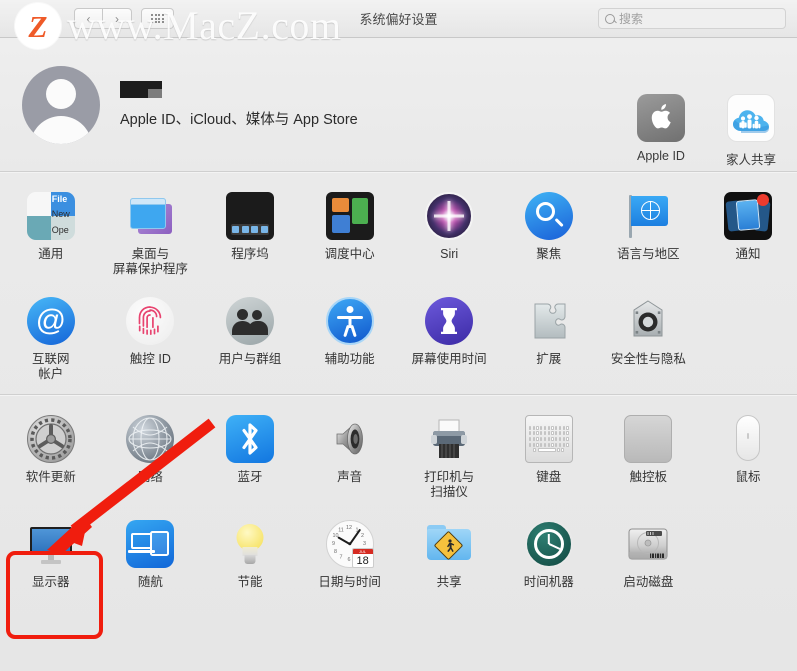 The image size is (797, 671). I want to click on pane-apple-id: Apple ID, so click(661, 128).